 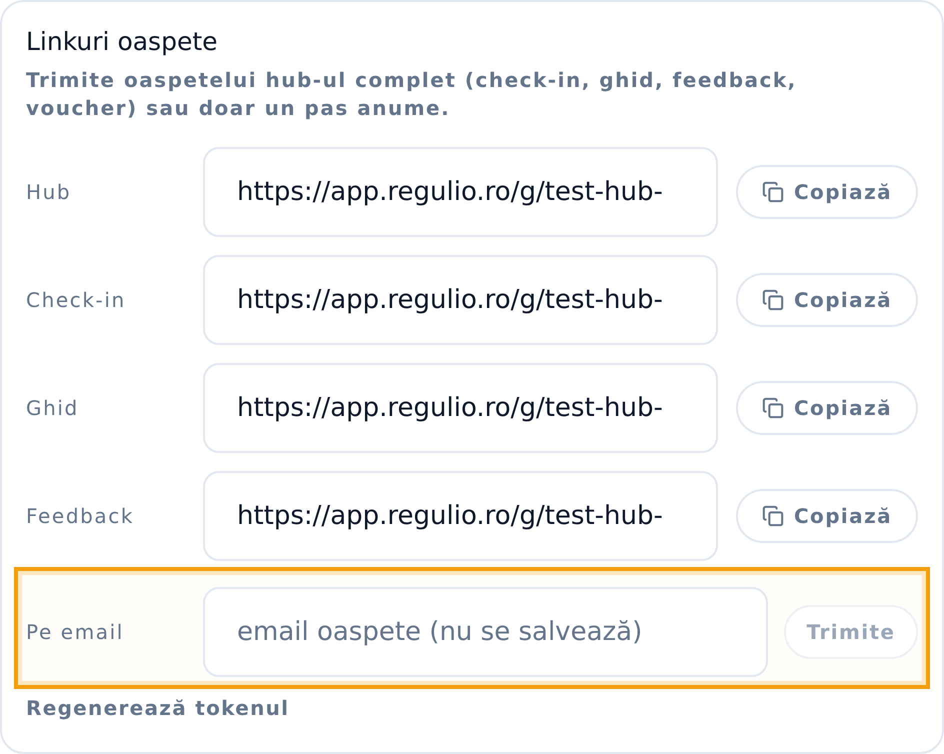 What do you see at coordinates (122, 42) in the screenshot?
I see `card-title: Linkuri oaspete` at bounding box center [122, 42].